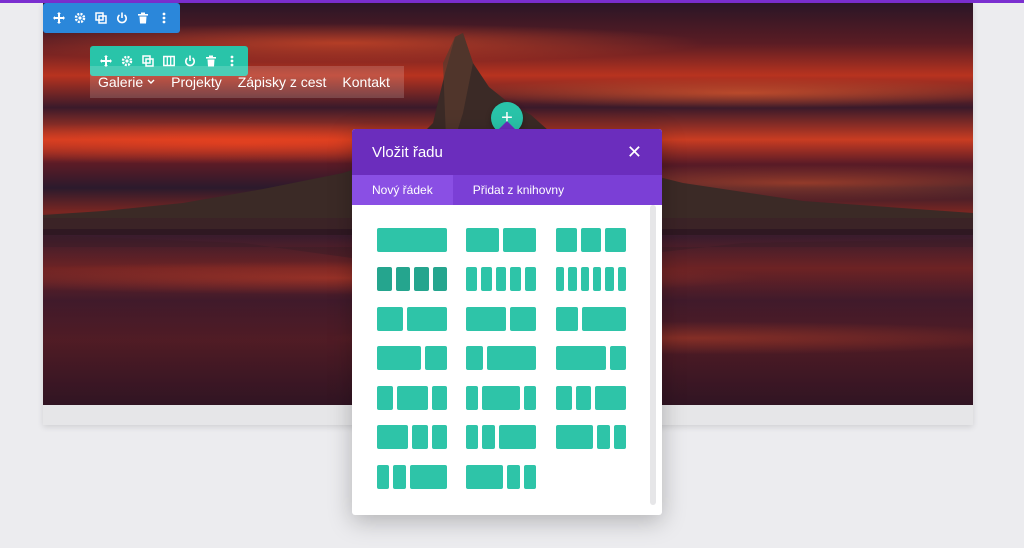  I want to click on trash-icon, so click(143, 18).